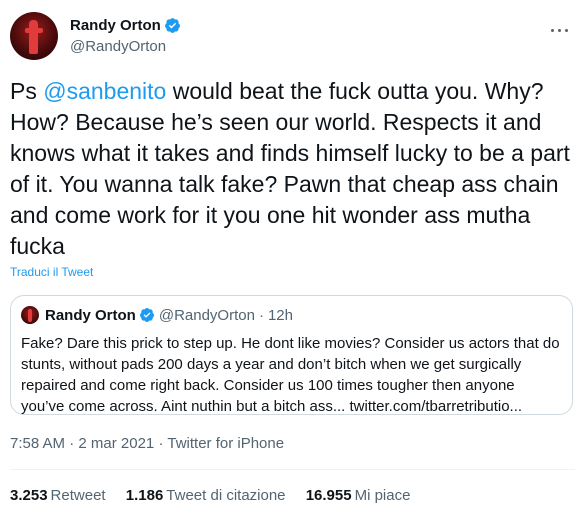 The width and height of the screenshot is (587, 513). I want to click on more-options-icon, so click(560, 30).